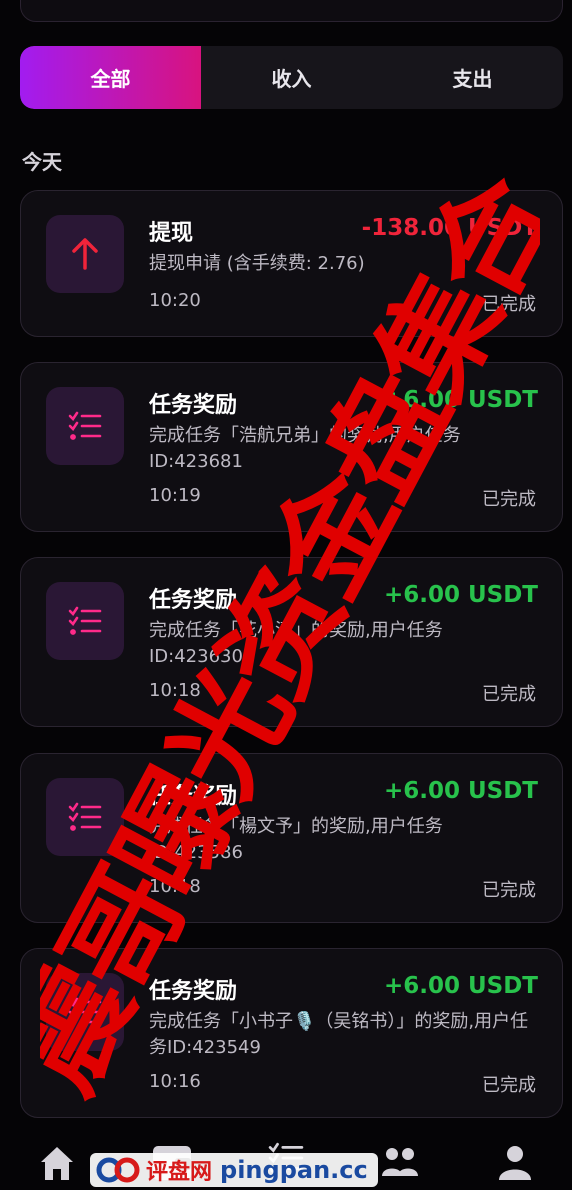  Describe the element at coordinates (296, 839) in the screenshot. I see `transaction-description: 完成任务「楊文予」的奖励,用户任务ID:423586` at that location.